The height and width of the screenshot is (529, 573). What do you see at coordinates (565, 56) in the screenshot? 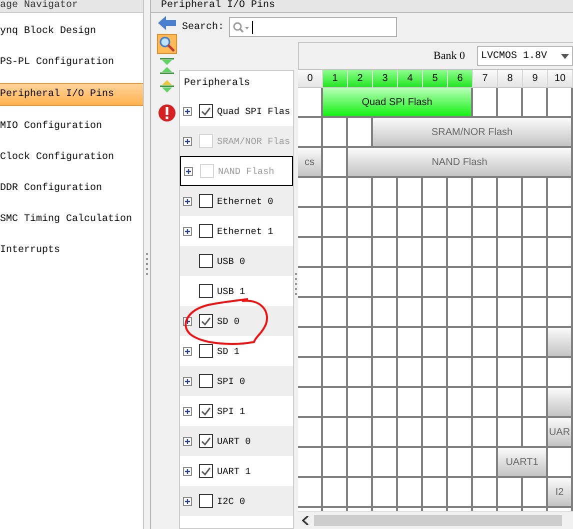
I see `caret-icon` at bounding box center [565, 56].